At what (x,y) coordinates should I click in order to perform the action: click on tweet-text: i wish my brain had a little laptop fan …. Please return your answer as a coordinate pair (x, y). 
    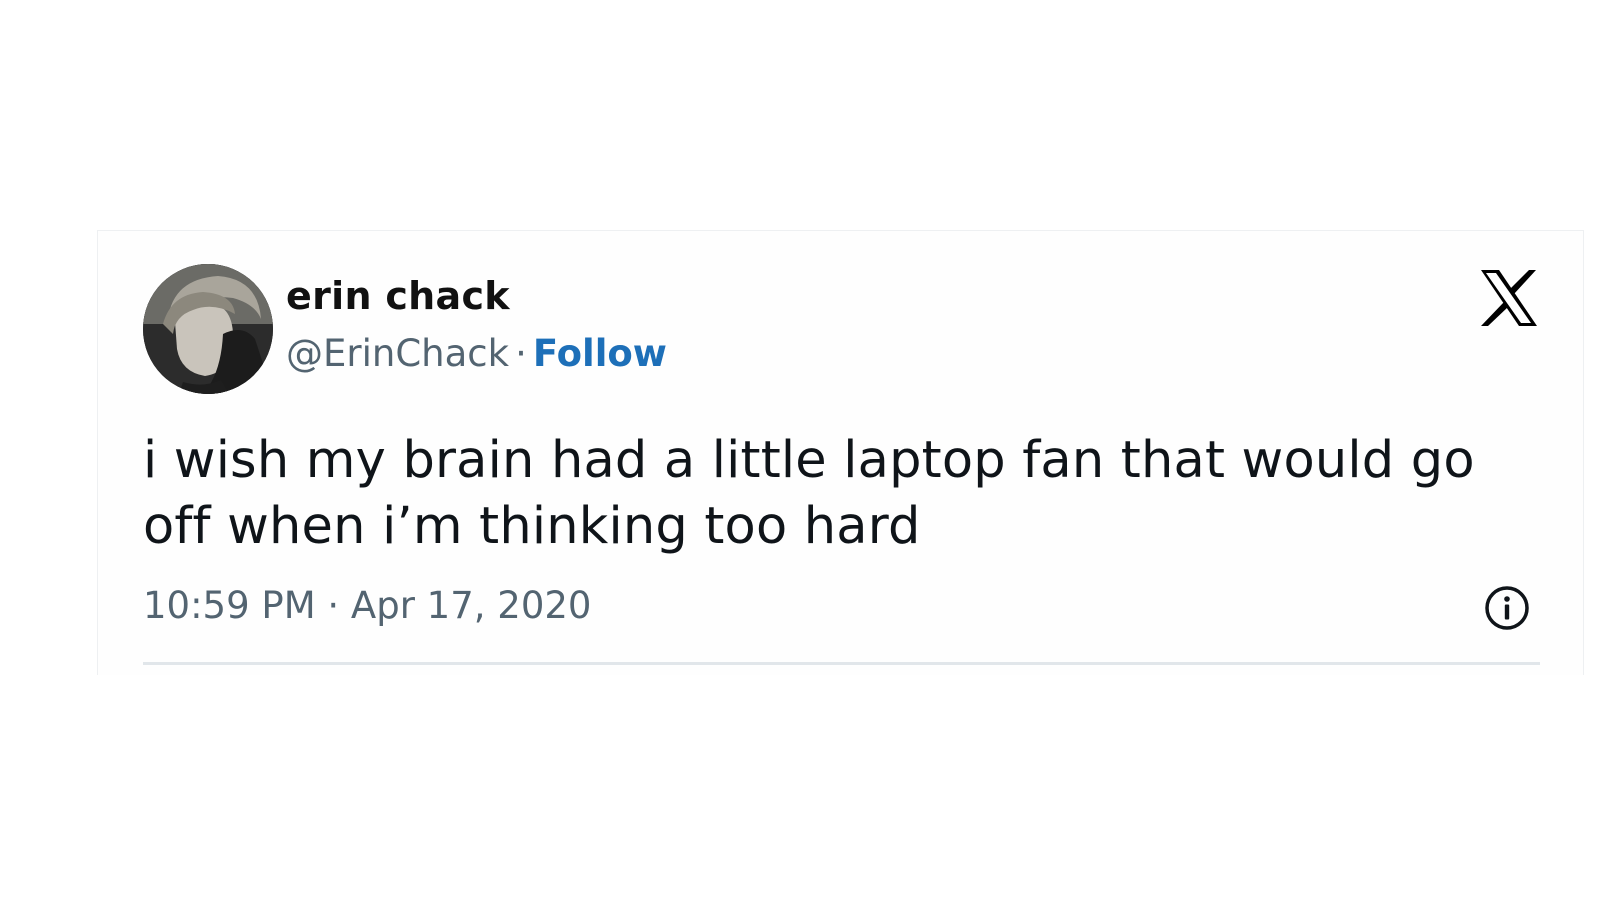
    Looking at the image, I should click on (809, 493).